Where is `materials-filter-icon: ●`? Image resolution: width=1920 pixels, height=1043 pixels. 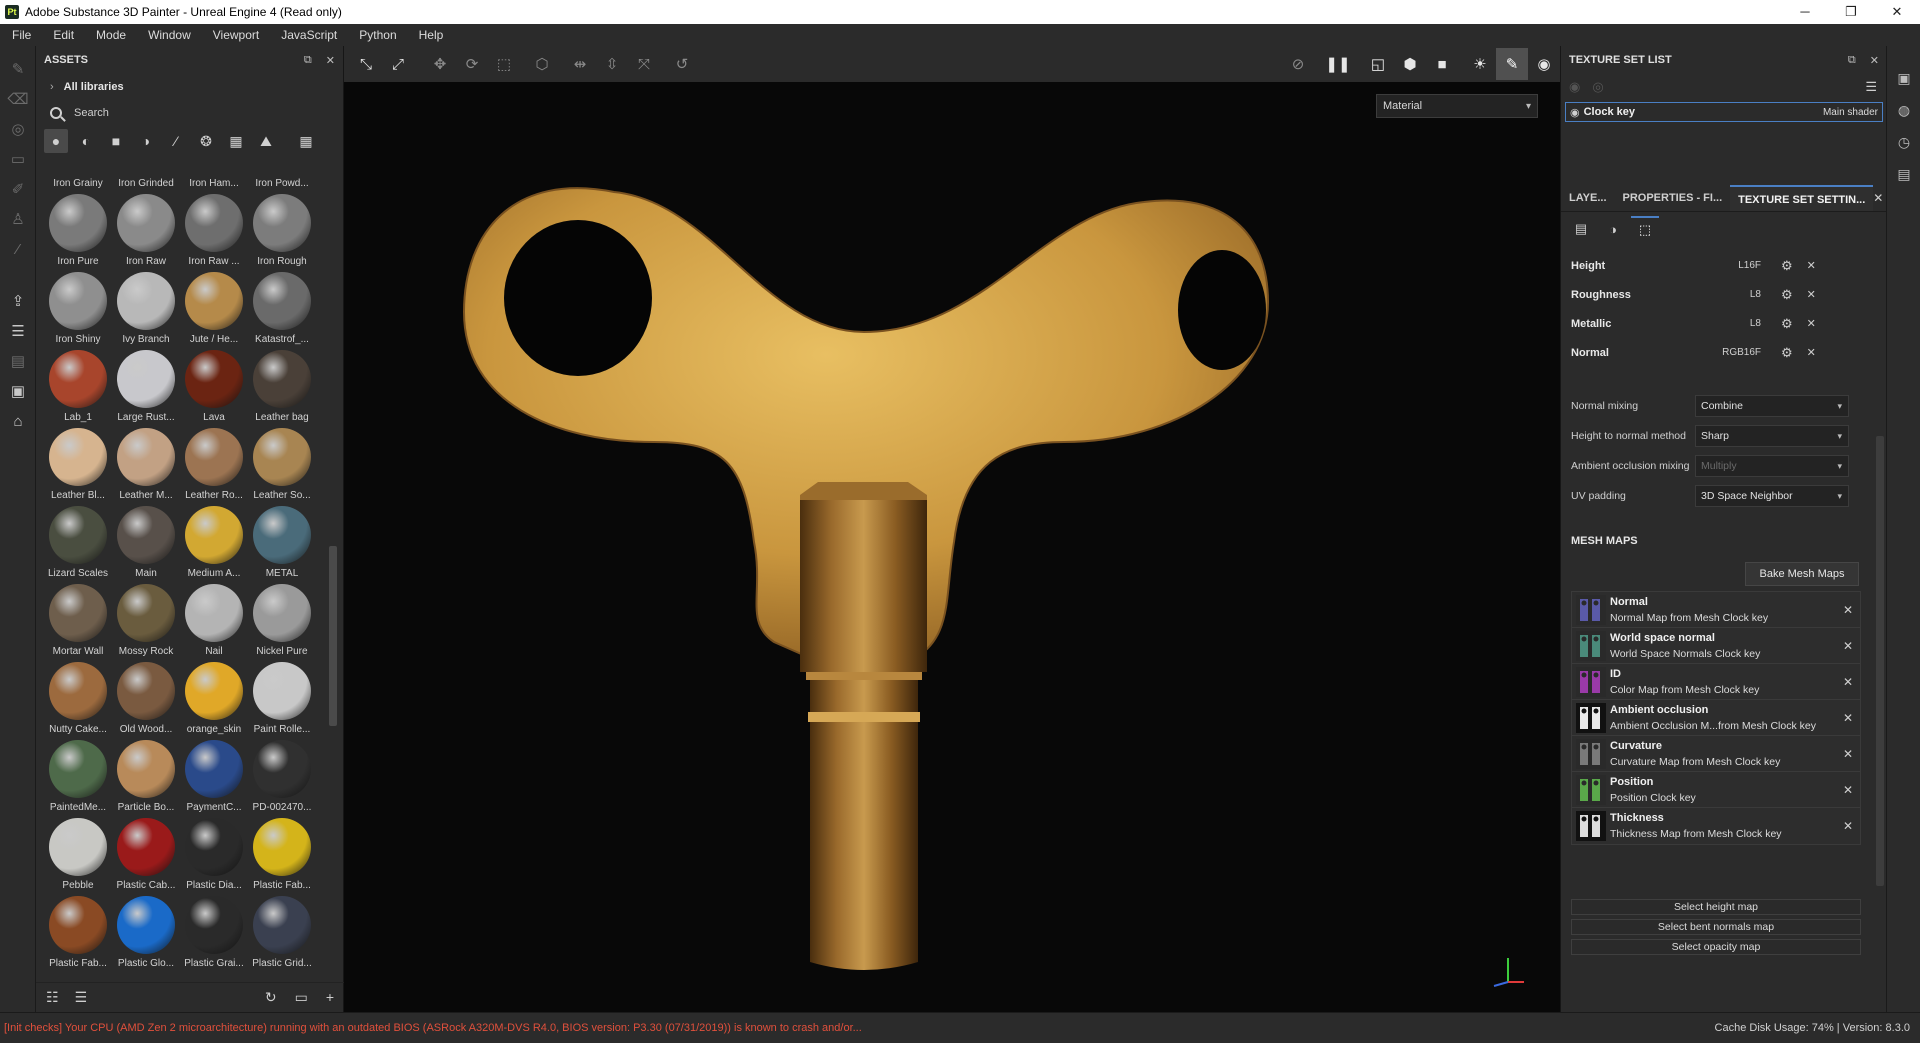 materials-filter-icon: ● is located at coordinates (56, 141).